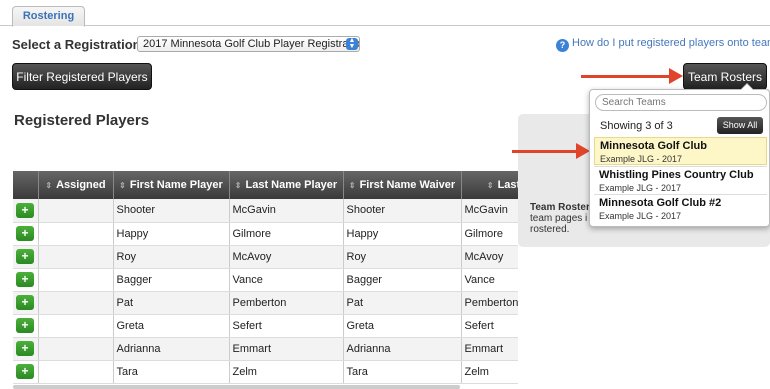  Describe the element at coordinates (402, 211) in the screenshot. I see `first-name-waiver-cell: Shooter` at that location.